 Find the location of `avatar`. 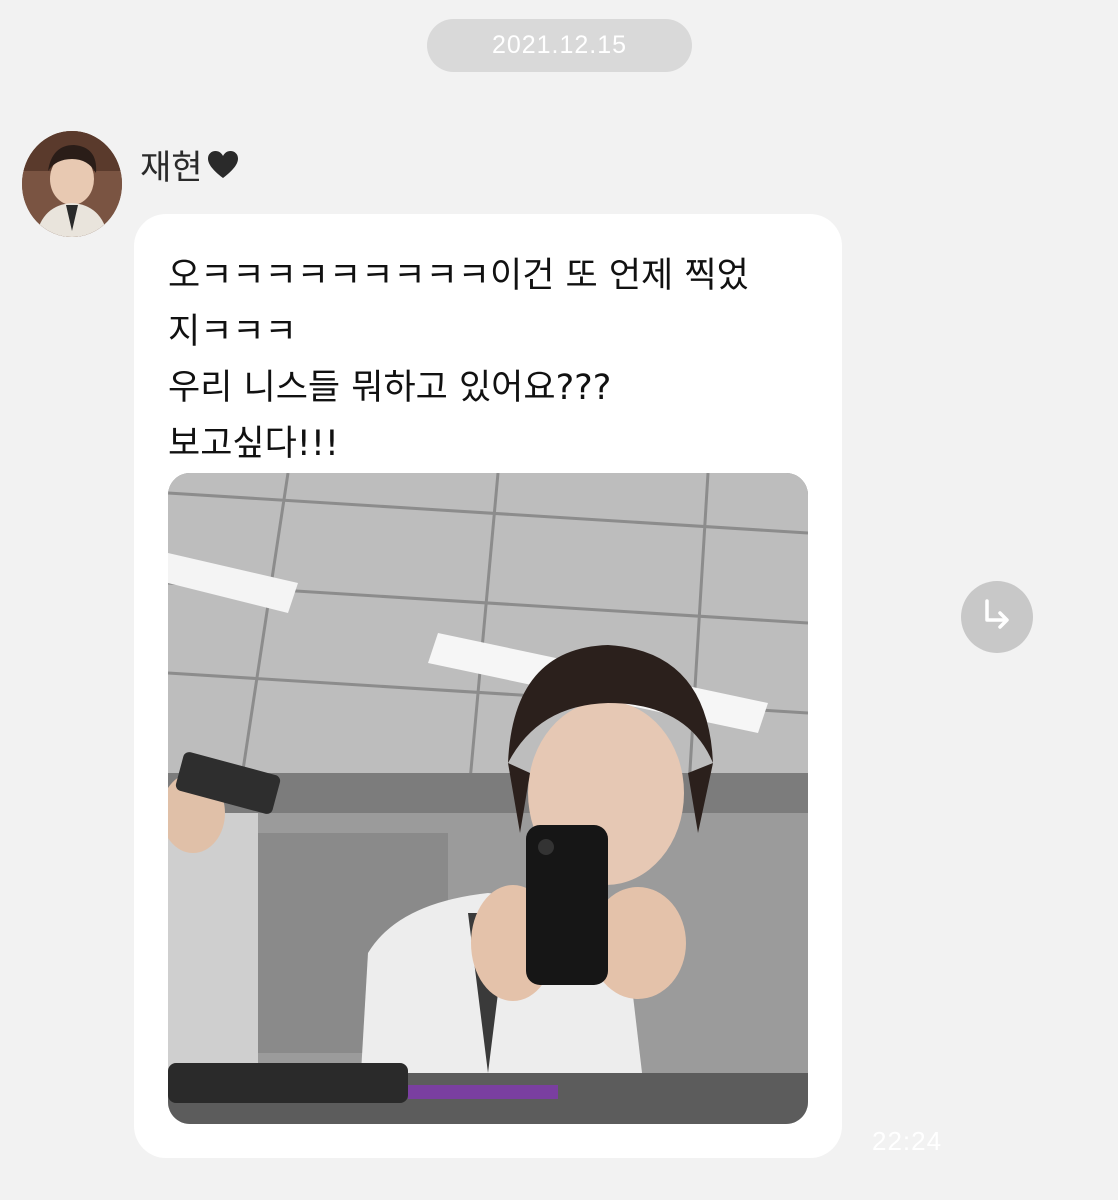

avatar is located at coordinates (72, 184).